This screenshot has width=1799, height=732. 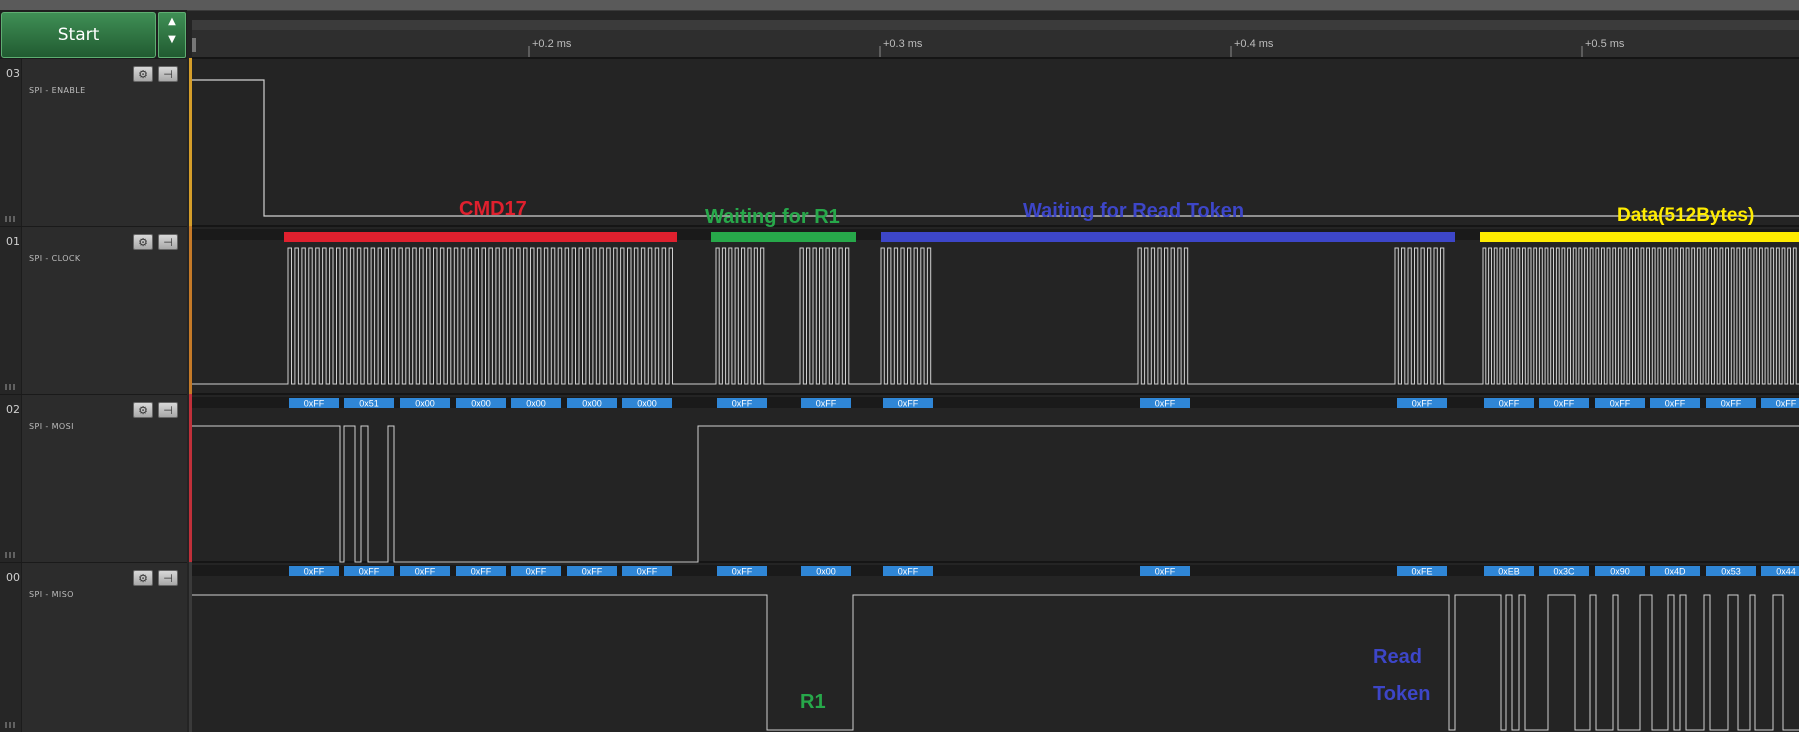 I want to click on timeline-tick-label: +0.5 ms, so click(x=1605, y=44).